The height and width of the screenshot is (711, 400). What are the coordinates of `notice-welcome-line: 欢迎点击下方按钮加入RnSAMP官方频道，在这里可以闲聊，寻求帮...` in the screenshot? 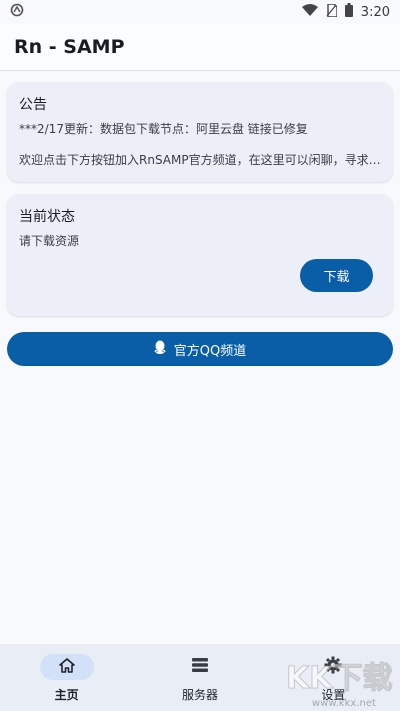 It's located at (200, 160).